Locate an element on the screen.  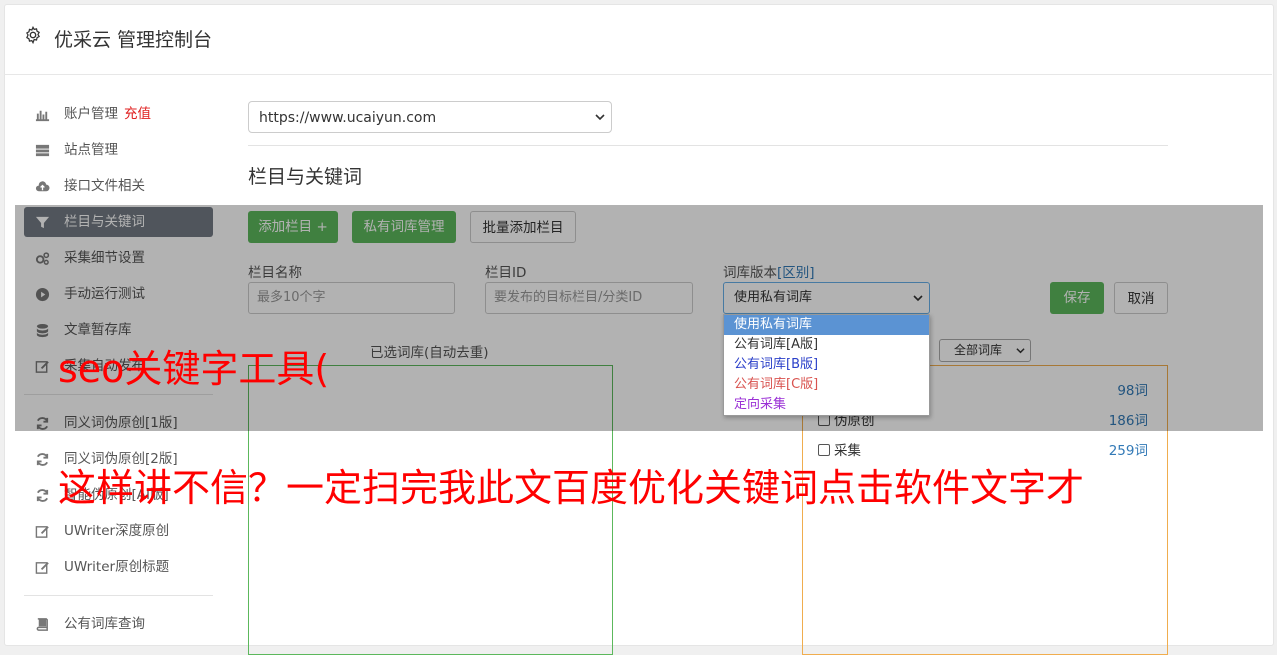
column-id-label: 栏目ID is located at coordinates (506, 273).